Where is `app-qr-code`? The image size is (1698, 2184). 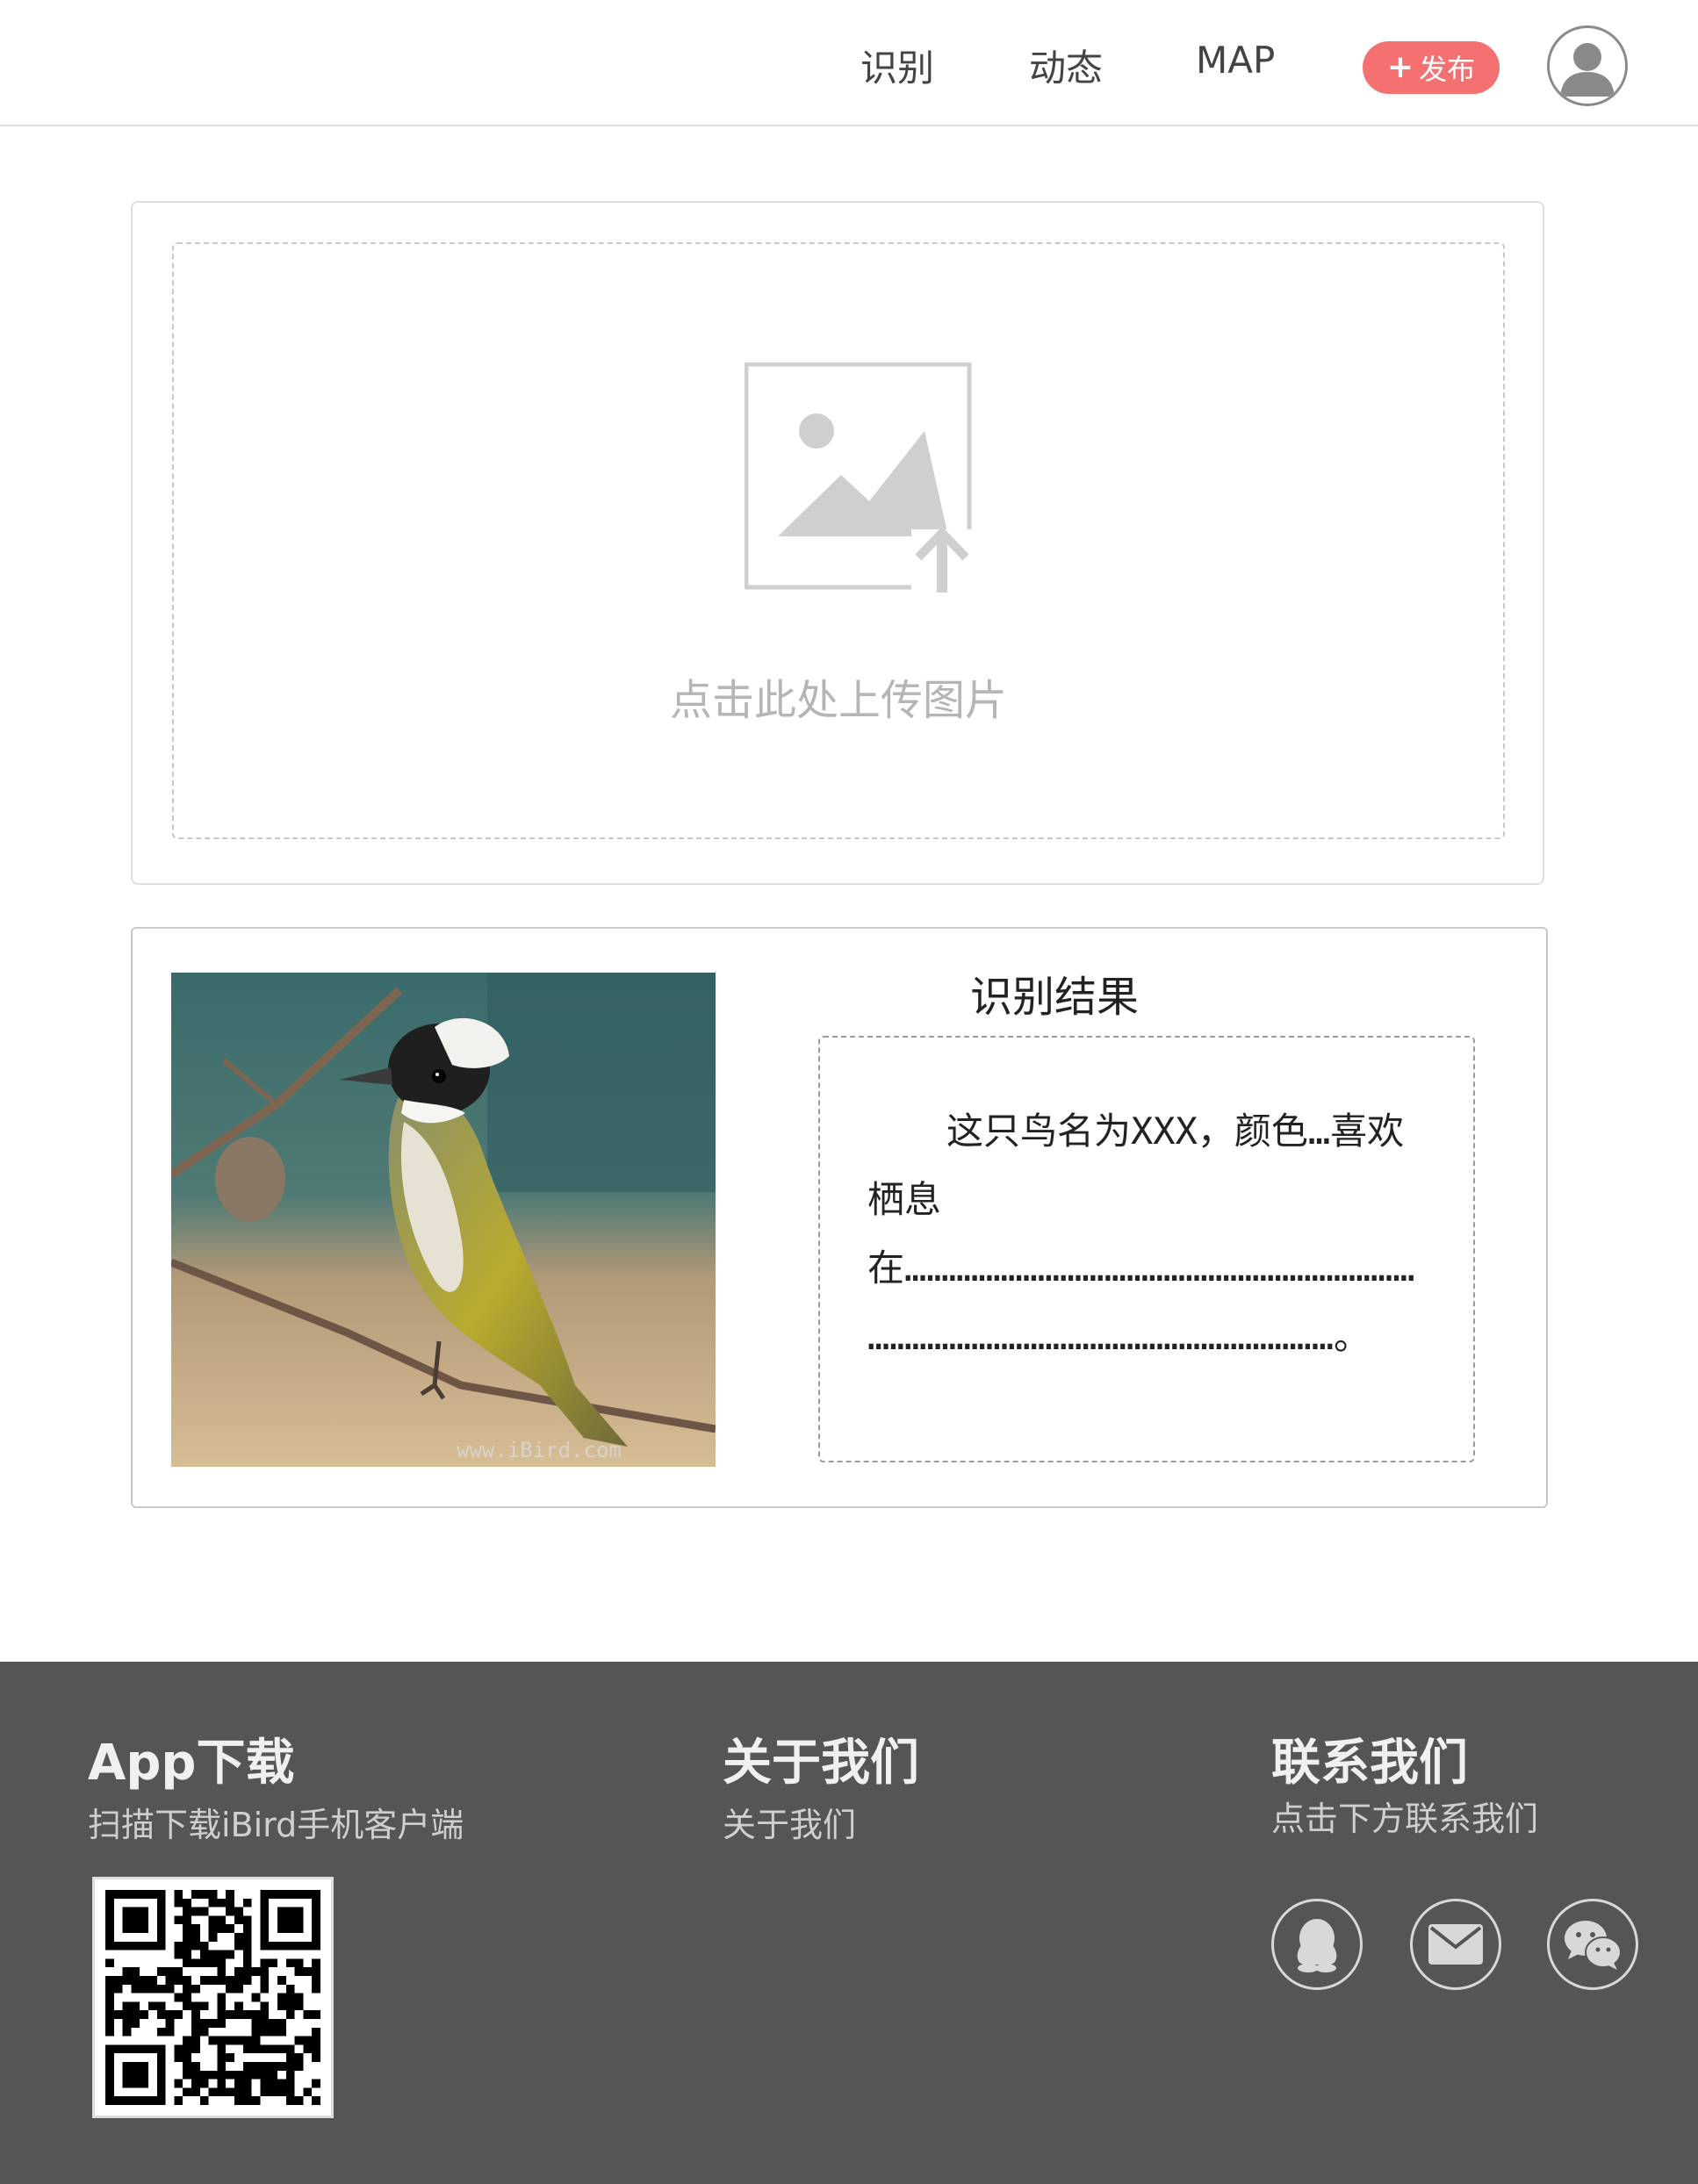
app-qr-code is located at coordinates (213, 1997).